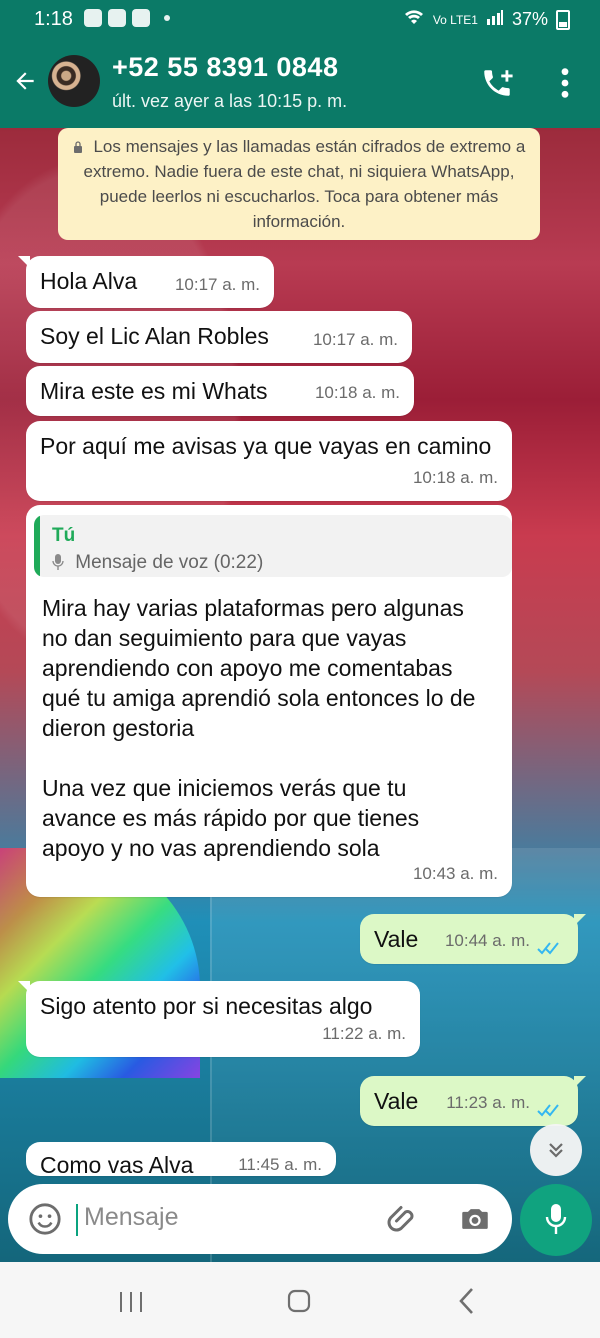  I want to click on message-input: Mensaje, so click(131, 1217).